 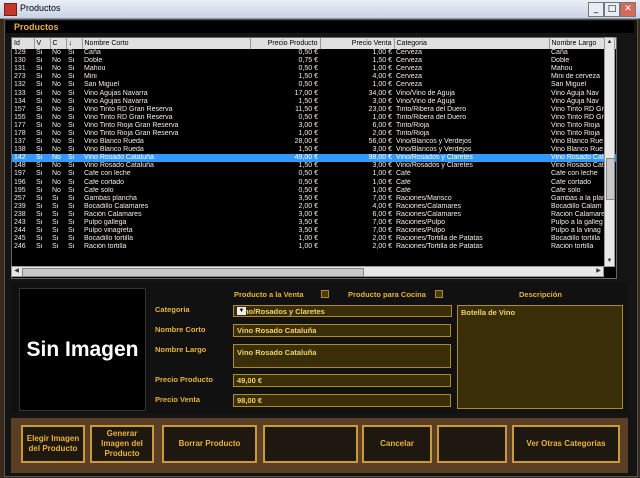 What do you see at coordinates (314, 61) in the screenshot?
I see `table-row: 130 Si No Si Doble 0,75 €1,50 € Cerveza Doble` at bounding box center [314, 61].